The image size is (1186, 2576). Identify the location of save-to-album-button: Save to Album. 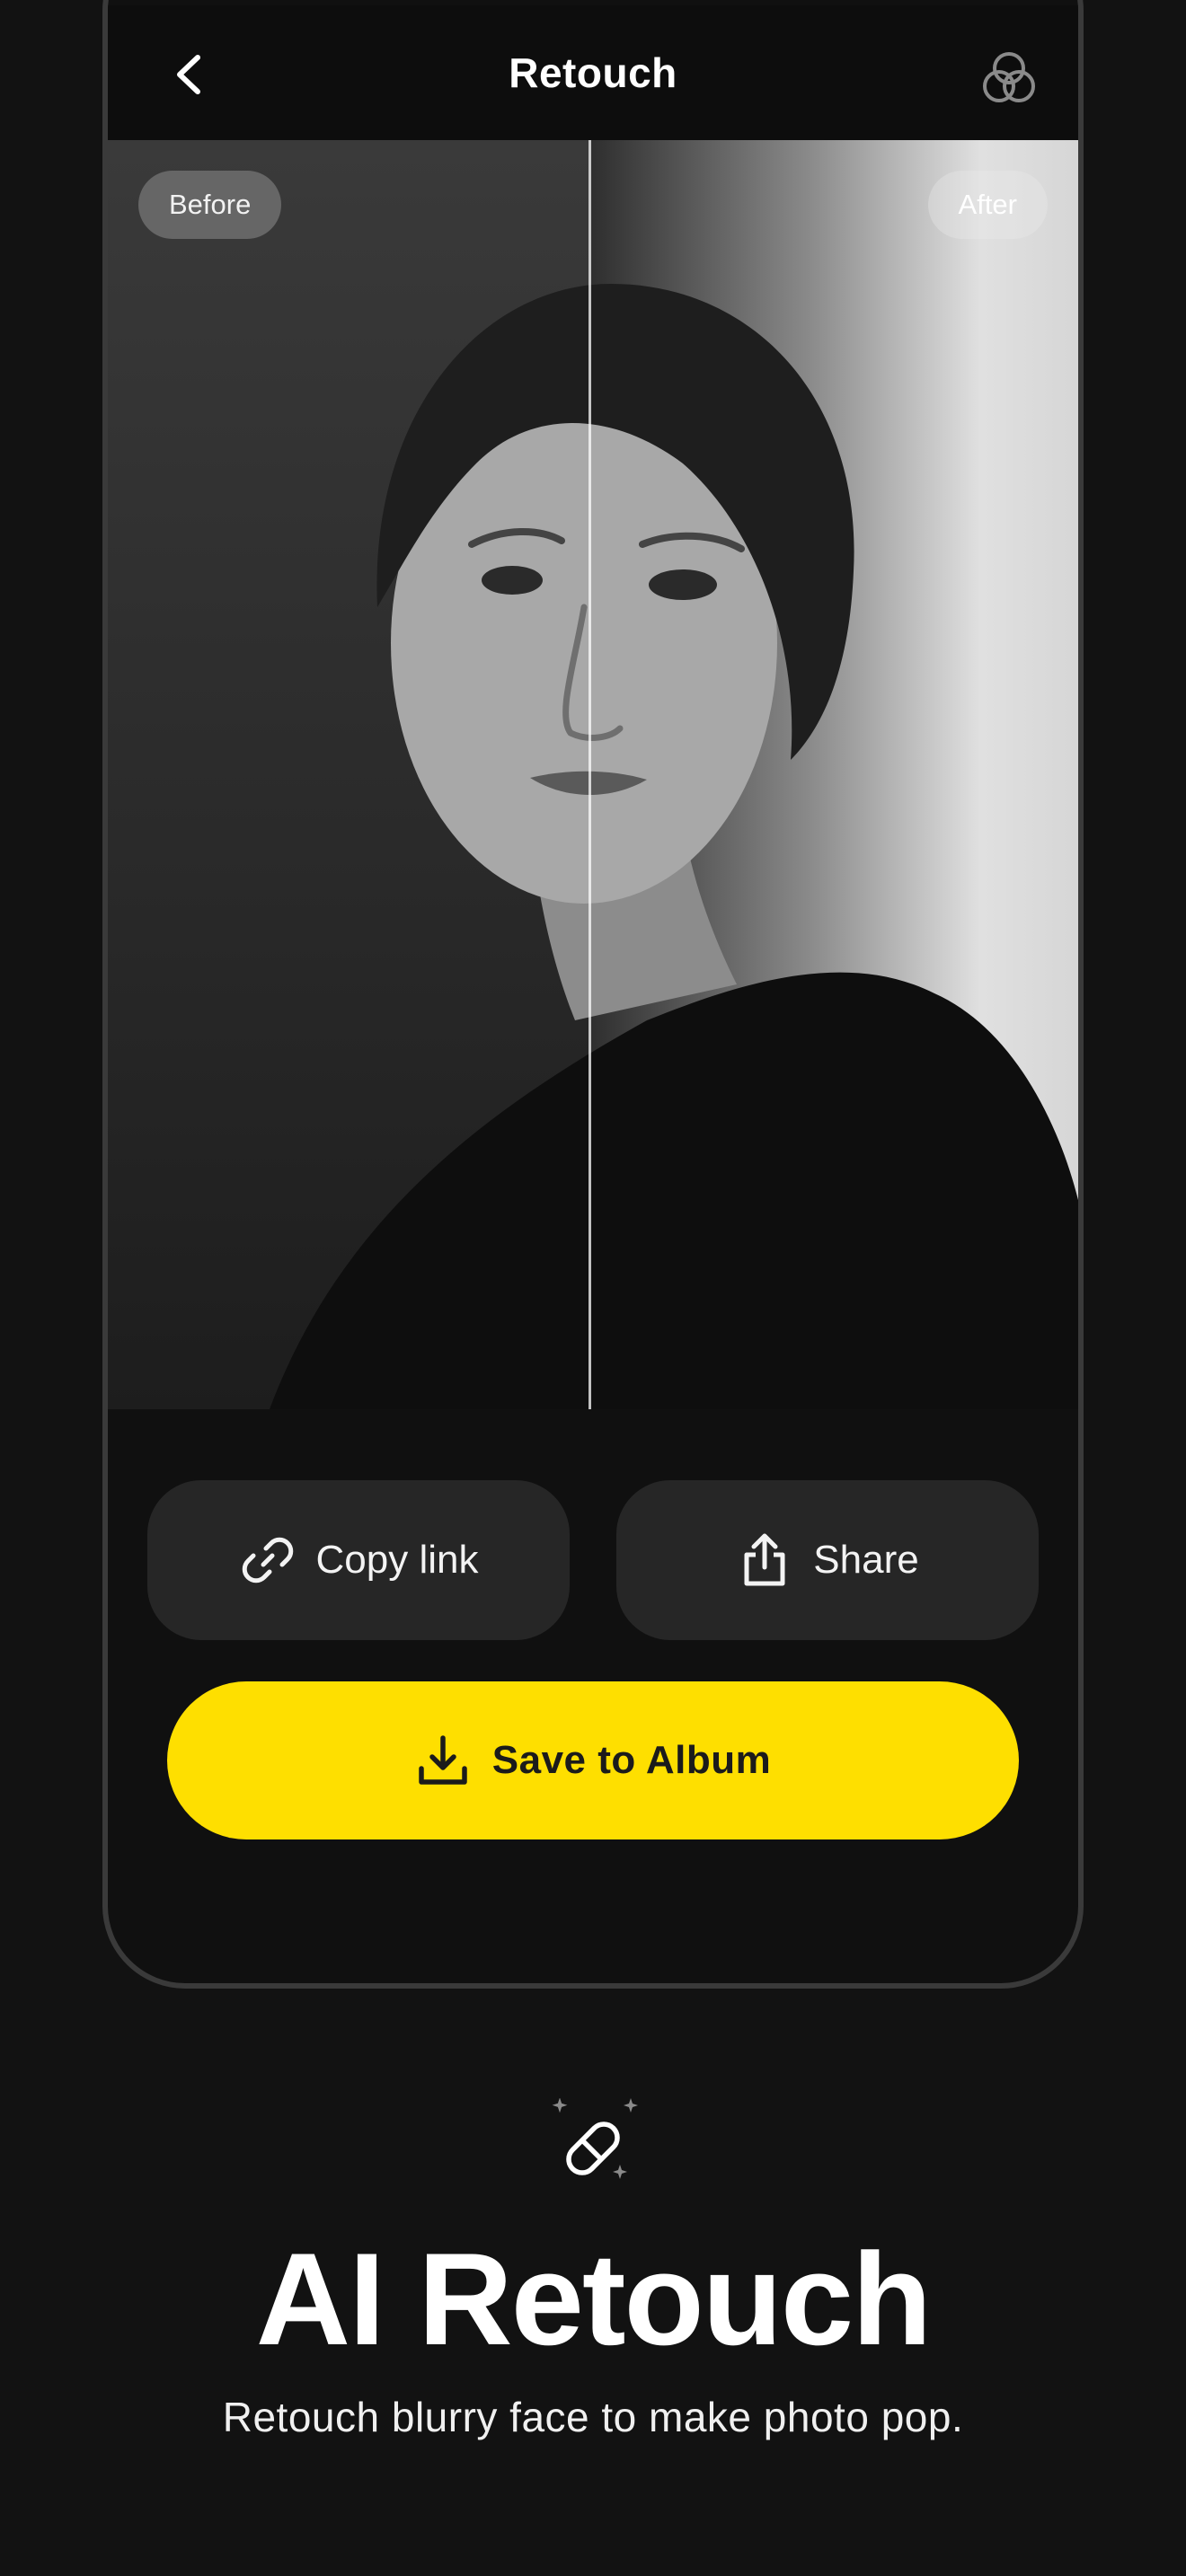
(593, 1760).